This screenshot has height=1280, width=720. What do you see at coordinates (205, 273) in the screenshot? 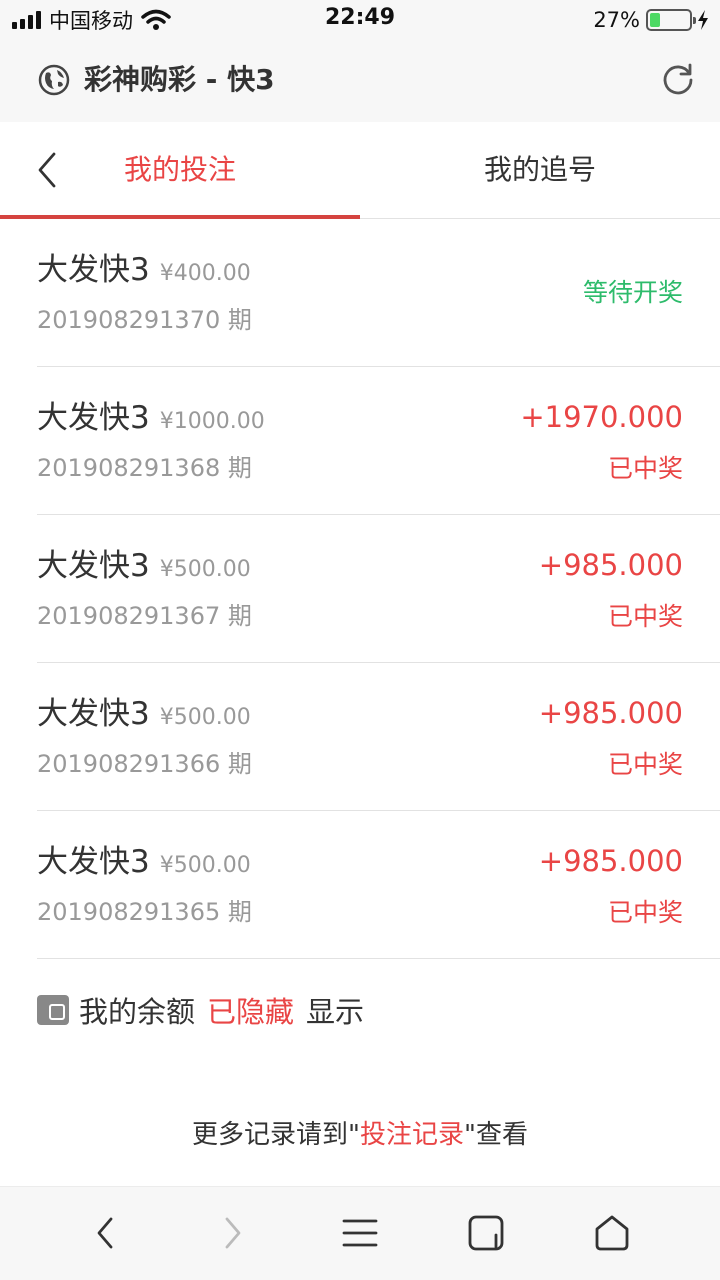
I see `stake-amount: ¥400.00` at bounding box center [205, 273].